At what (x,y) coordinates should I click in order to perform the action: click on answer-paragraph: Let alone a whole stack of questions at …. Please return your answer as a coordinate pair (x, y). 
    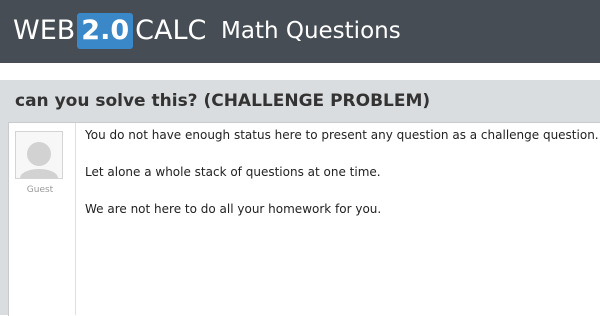
    Looking at the image, I should click on (233, 172).